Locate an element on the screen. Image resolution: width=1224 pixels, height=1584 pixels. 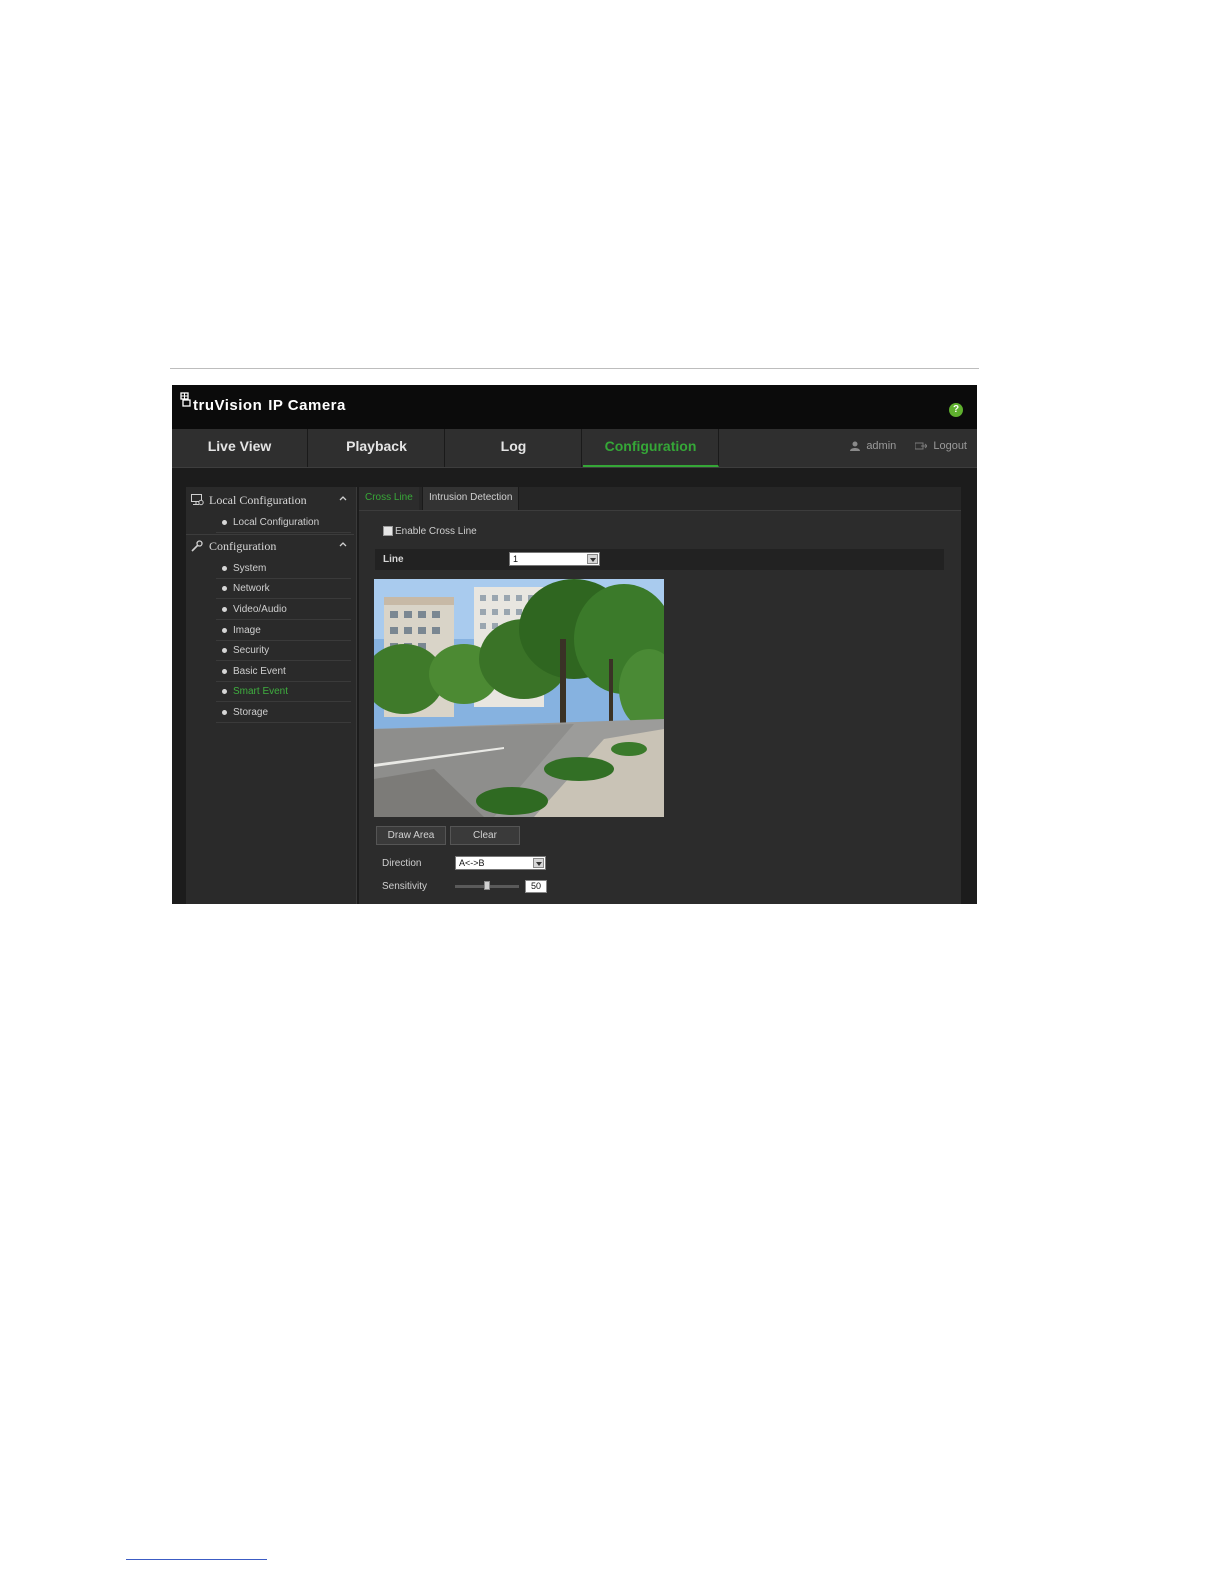
sidebar-configuration-header: Configuration is located at coordinates (271, 546).